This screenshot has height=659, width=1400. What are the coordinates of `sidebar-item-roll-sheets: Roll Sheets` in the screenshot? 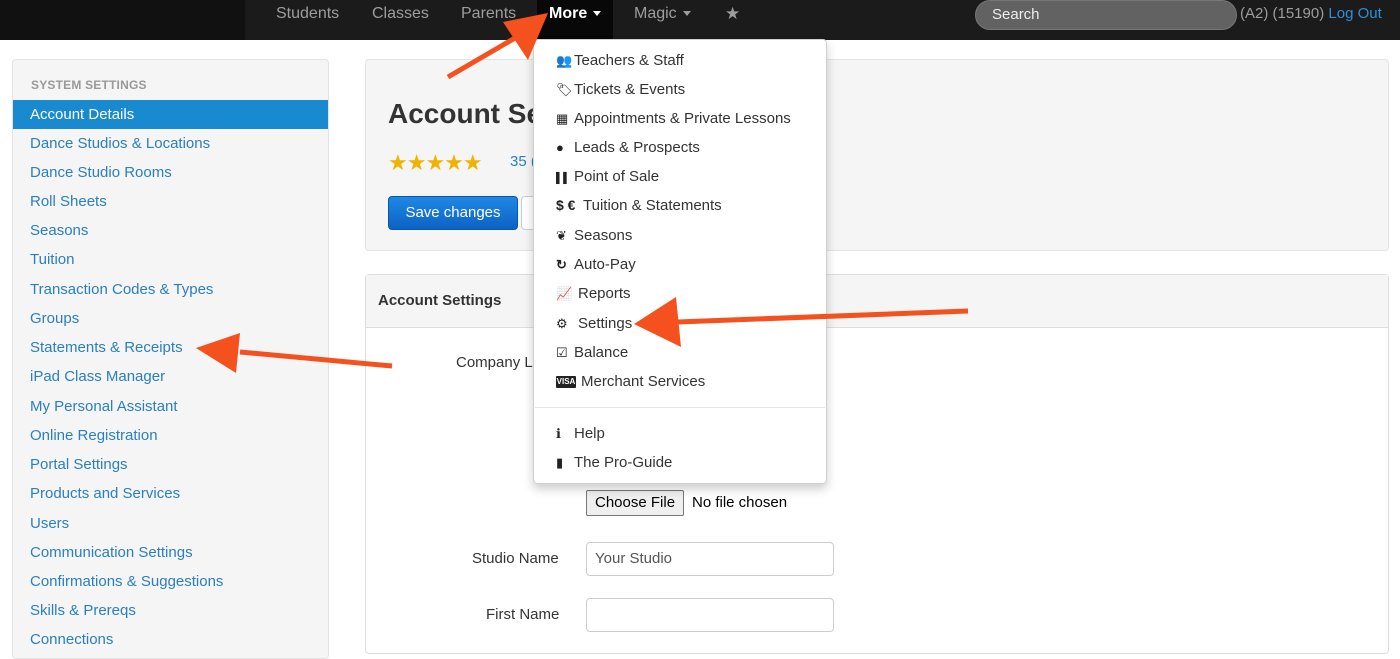 It's located at (170, 201).